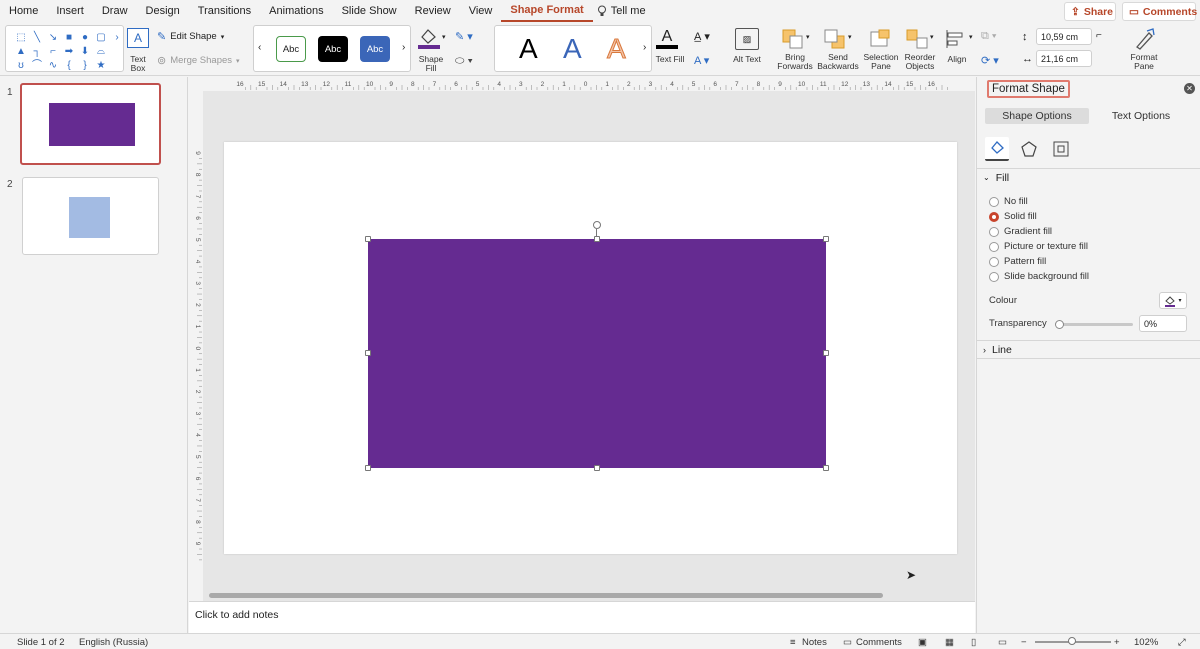 The width and height of the screenshot is (1200, 649). What do you see at coordinates (1088, 349) in the screenshot?
I see `line-section-header: › Line` at bounding box center [1088, 349].